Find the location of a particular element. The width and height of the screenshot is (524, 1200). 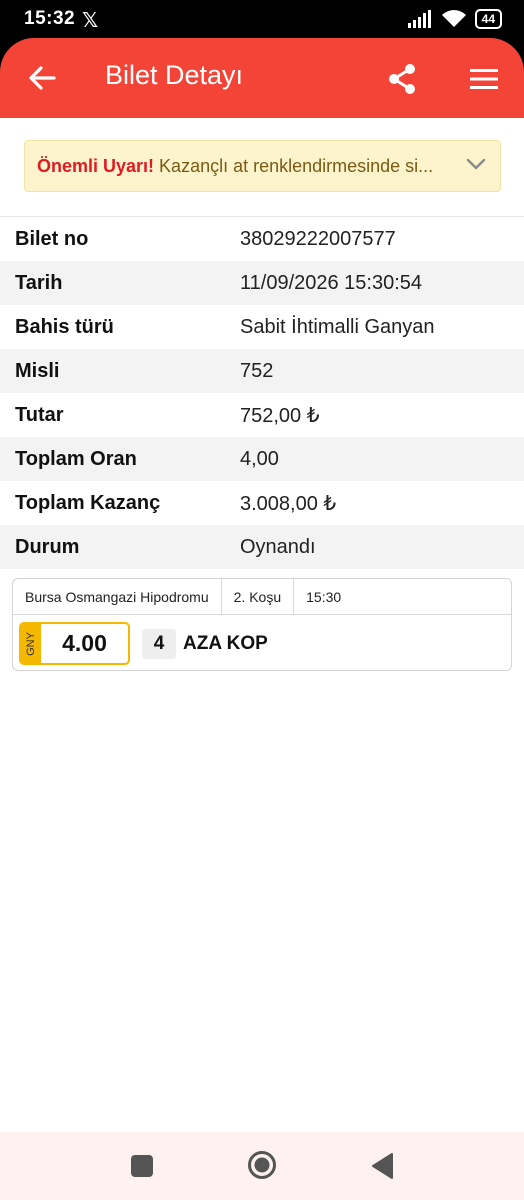

detail-label: Bilet no is located at coordinates (52, 238).